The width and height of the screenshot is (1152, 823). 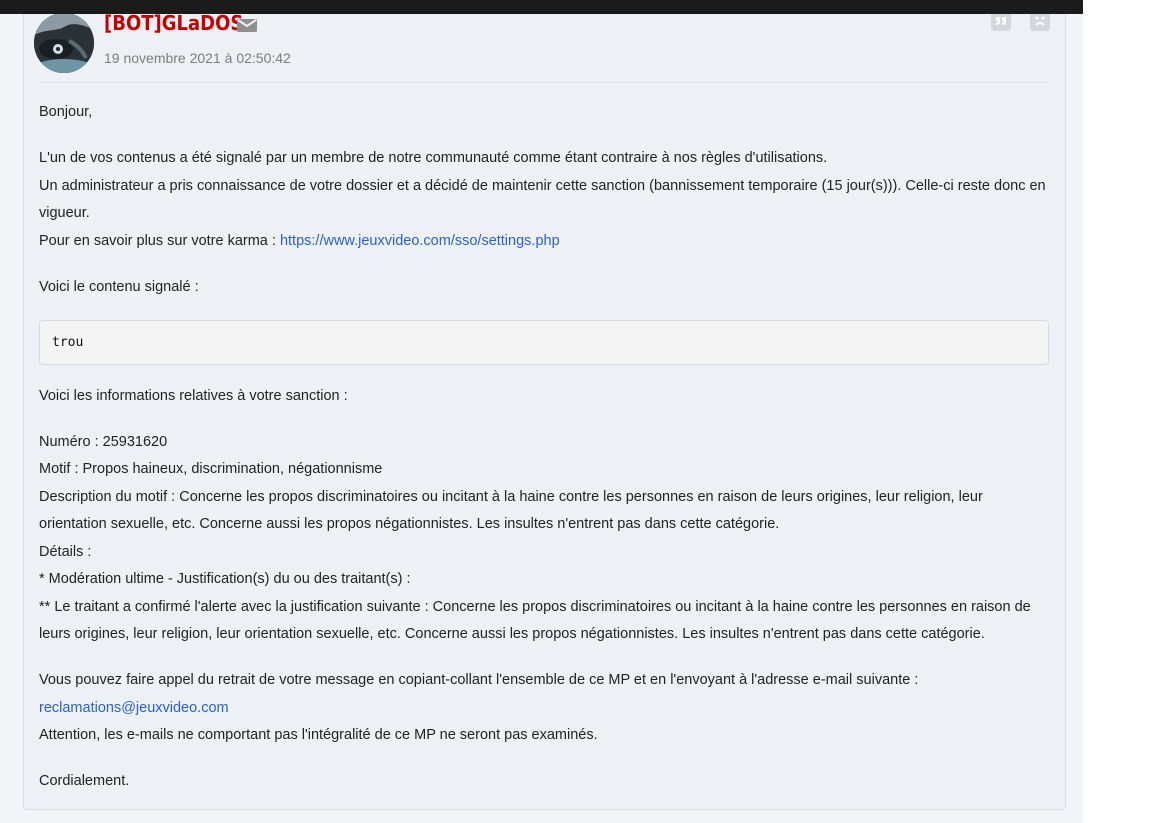 I want to click on closing-text: Cordialement., so click(x=84, y=781).